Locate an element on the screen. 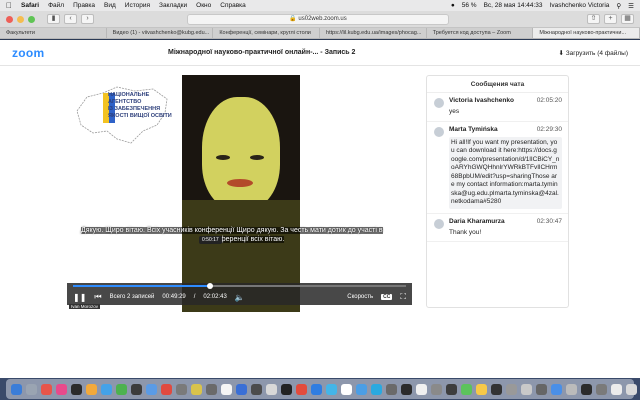 Image resolution: width=640 pixels, height=400 pixels. menu-app-name: Safari is located at coordinates (30, 5).